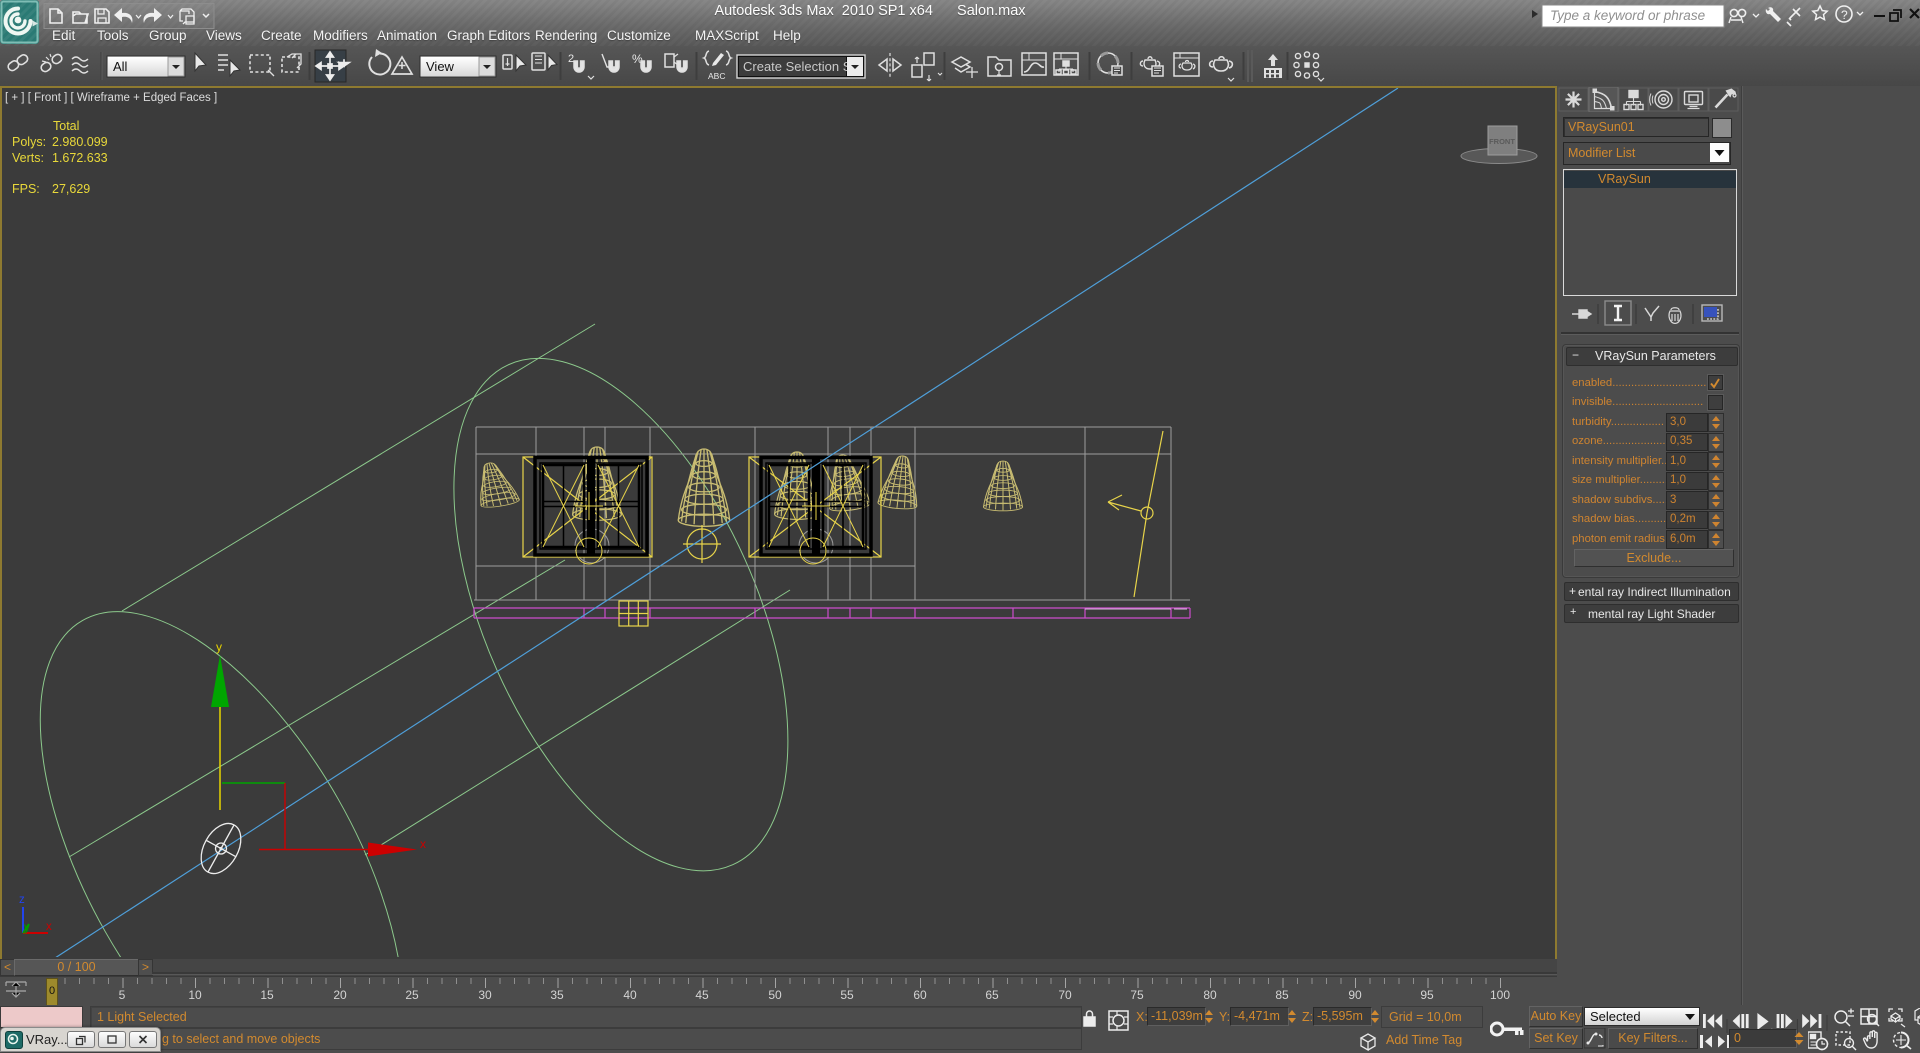 This screenshot has height=1053, width=1920. What do you see at coordinates (571, 59) in the screenshot?
I see `svg-text: 2` at bounding box center [571, 59].